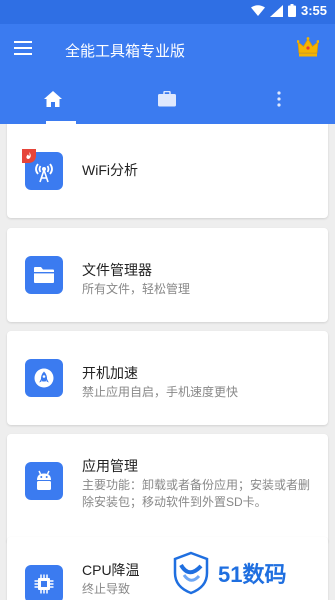 The height and width of the screenshot is (600, 335). Describe the element at coordinates (136, 289) in the screenshot. I see `card-description: 所有文件，轻松管理` at that location.